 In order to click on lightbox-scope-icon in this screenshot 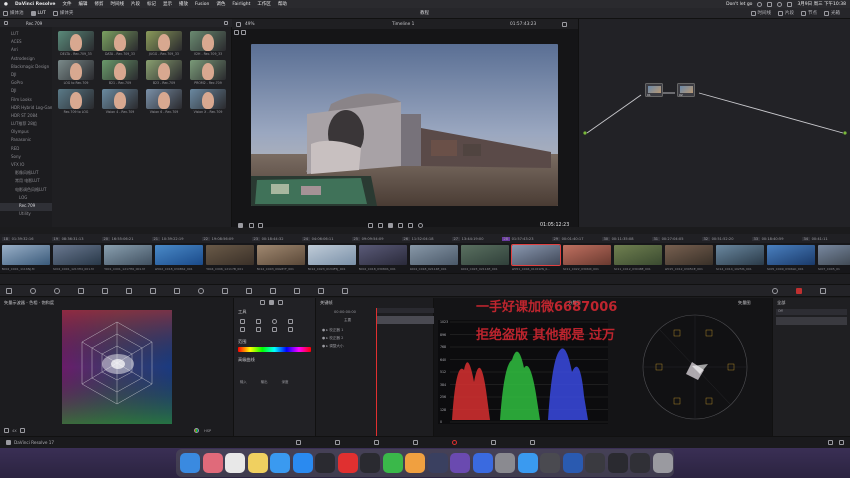, I will do `click(799, 290)`.